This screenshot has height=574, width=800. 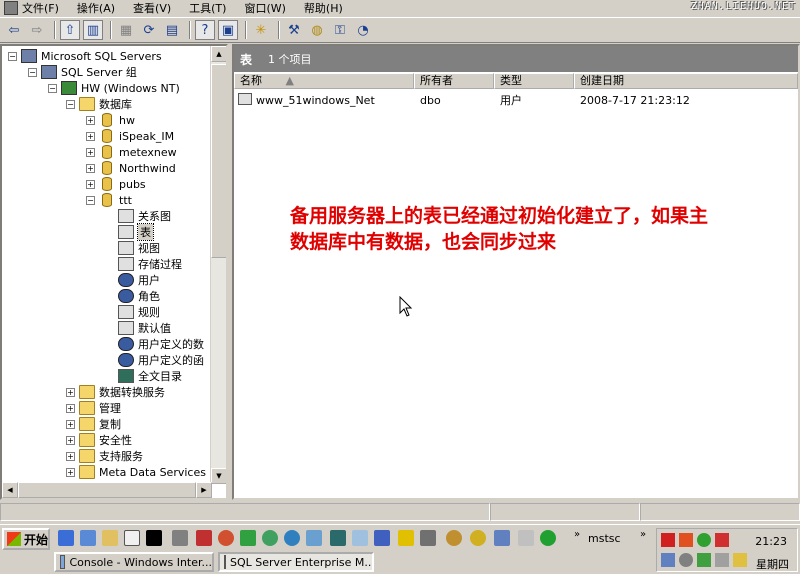 I want to click on column-header-type: 类型, so click(x=534, y=81).